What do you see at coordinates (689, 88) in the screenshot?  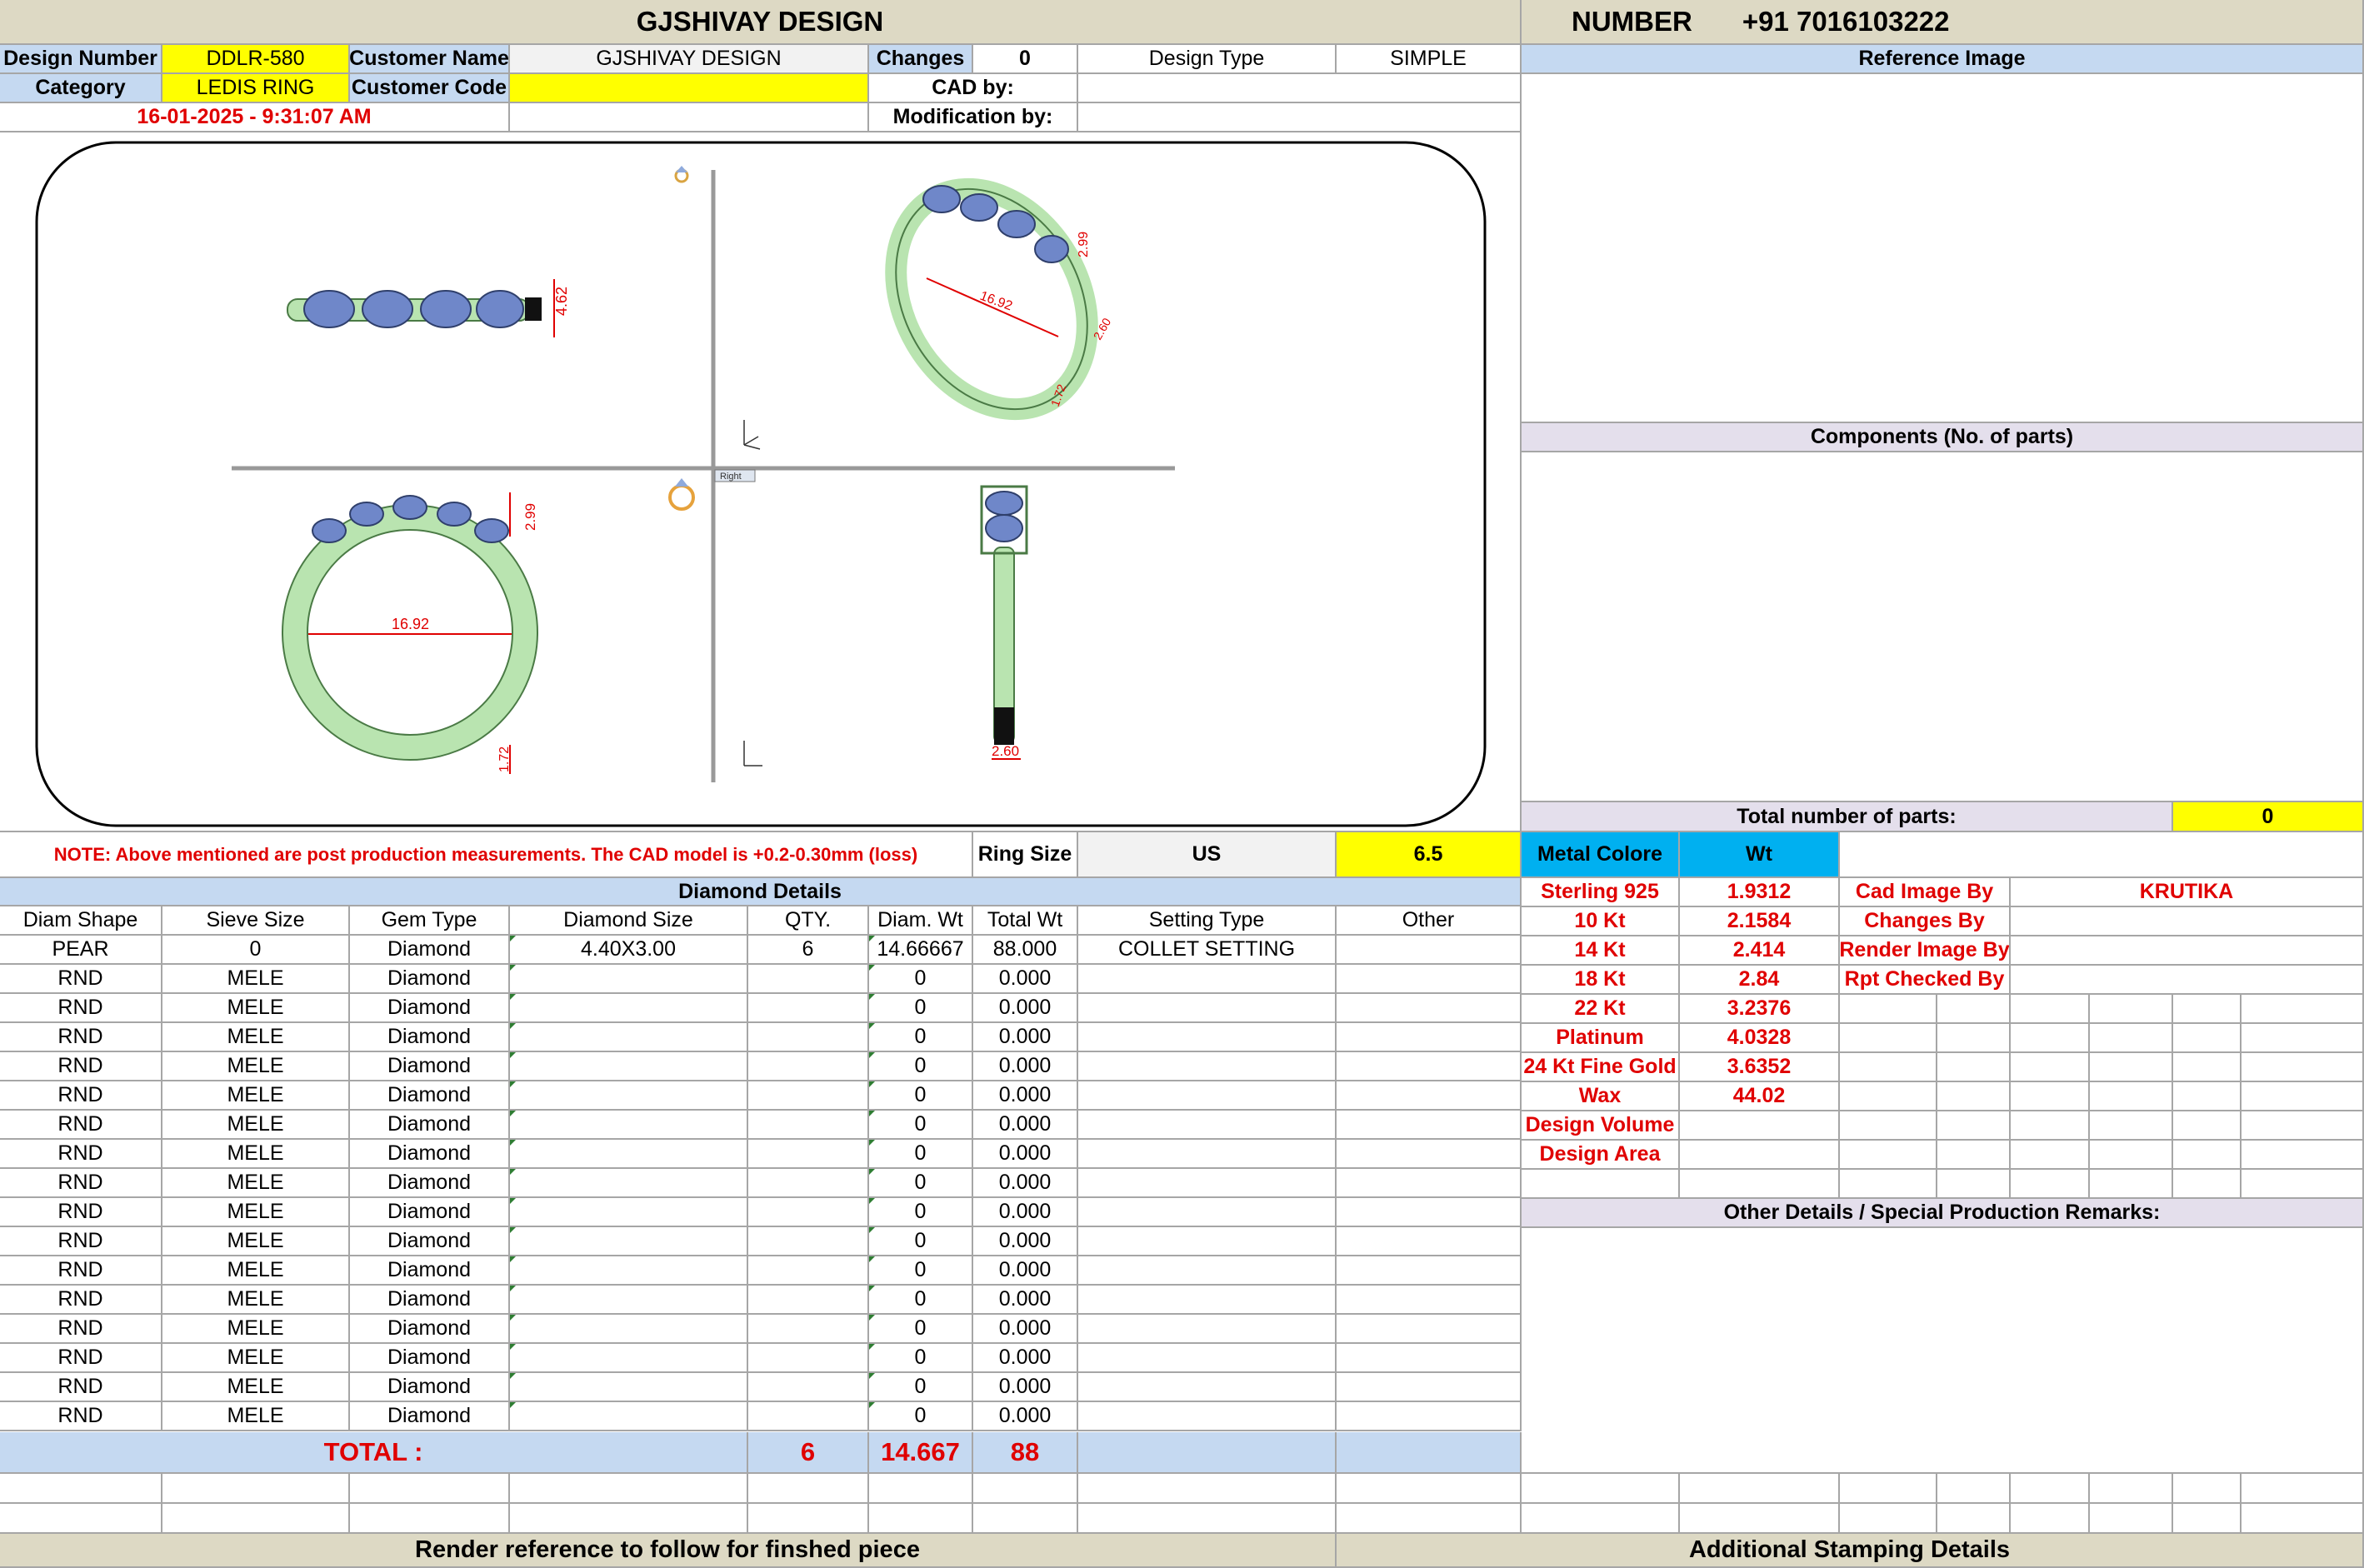 I see `customer-code-value` at bounding box center [689, 88].